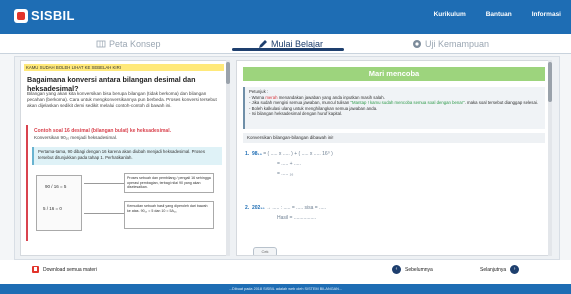 This screenshot has width=571, height=294. I want to click on nav-informasi: Informasi, so click(546, 14).